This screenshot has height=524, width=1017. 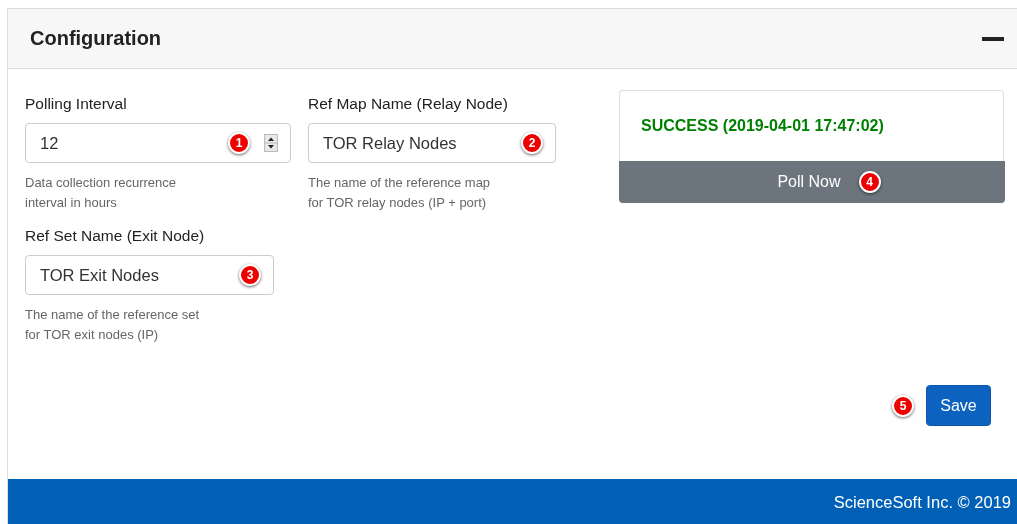 What do you see at coordinates (408, 104) in the screenshot?
I see `field-label: Ref Map Name (Relay Node)` at bounding box center [408, 104].